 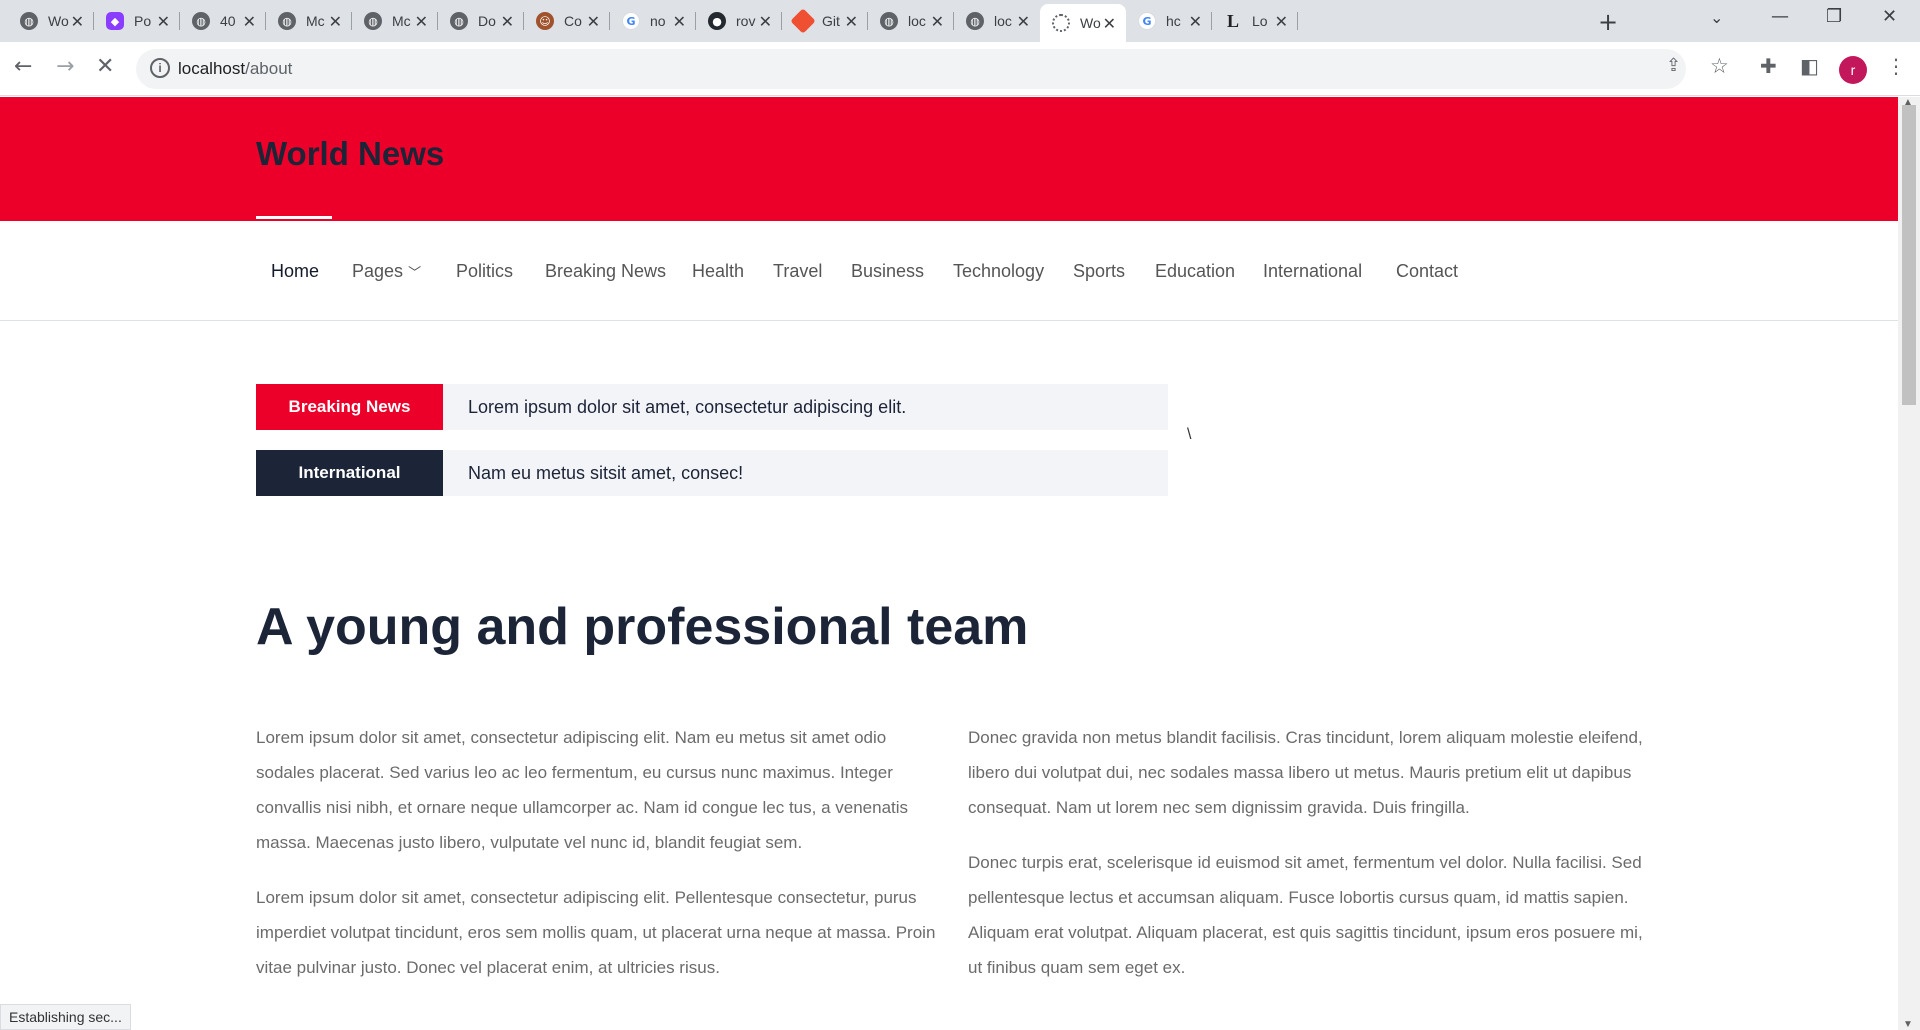 What do you see at coordinates (998, 271) in the screenshot?
I see `nav-technology: Technology` at bounding box center [998, 271].